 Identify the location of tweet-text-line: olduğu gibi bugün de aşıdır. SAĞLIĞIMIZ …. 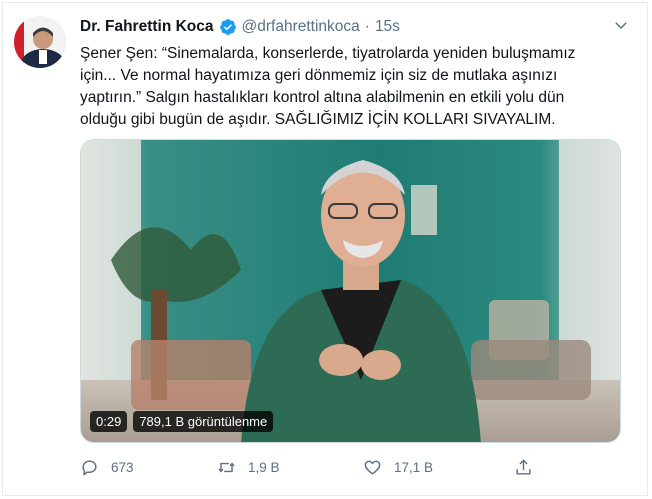
(318, 119).